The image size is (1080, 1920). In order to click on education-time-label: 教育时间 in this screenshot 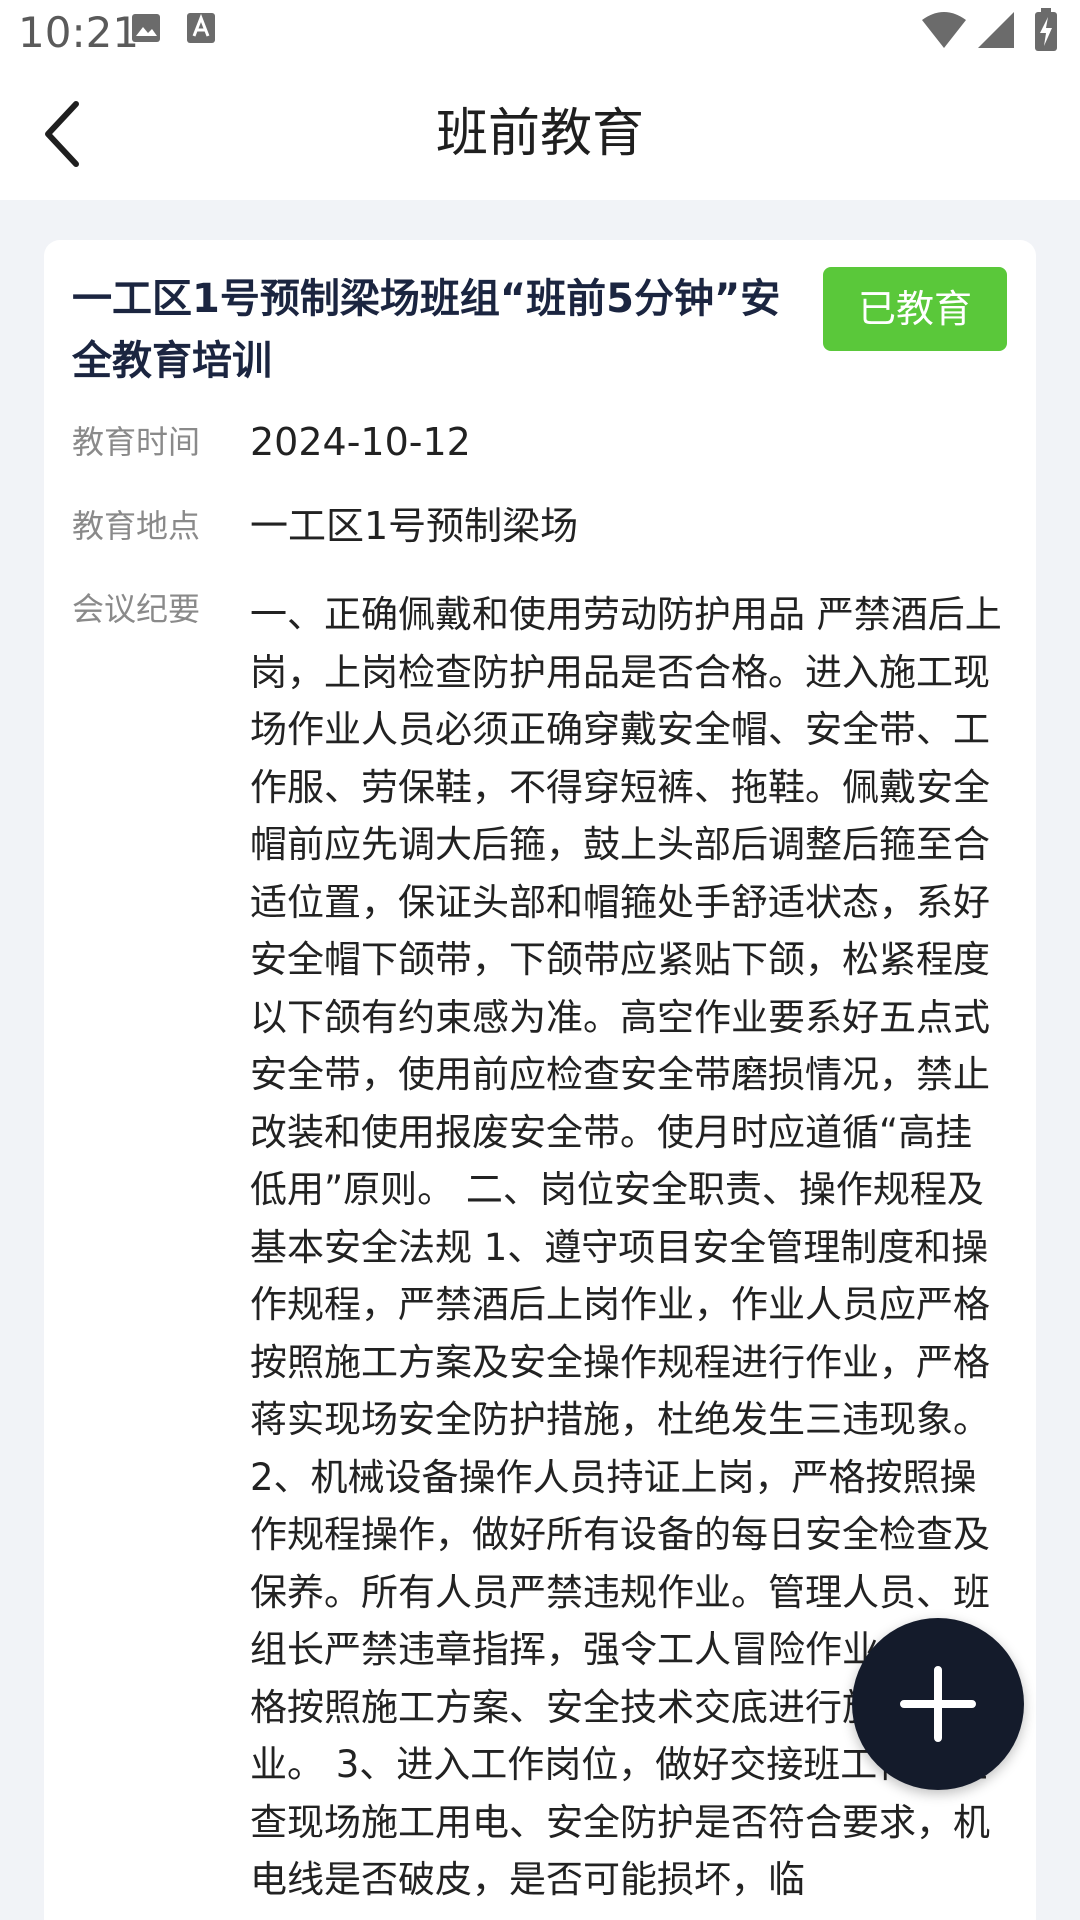, I will do `click(136, 442)`.